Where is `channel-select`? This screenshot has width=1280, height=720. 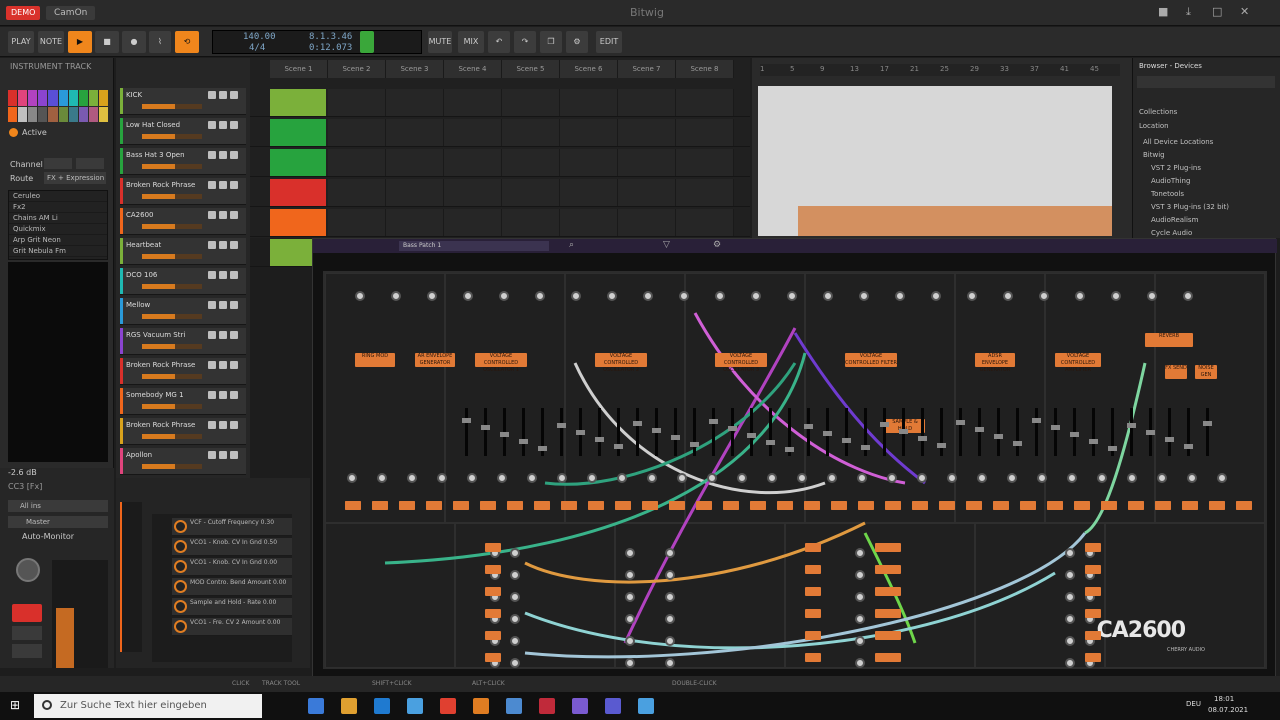 channel-select is located at coordinates (58, 163).